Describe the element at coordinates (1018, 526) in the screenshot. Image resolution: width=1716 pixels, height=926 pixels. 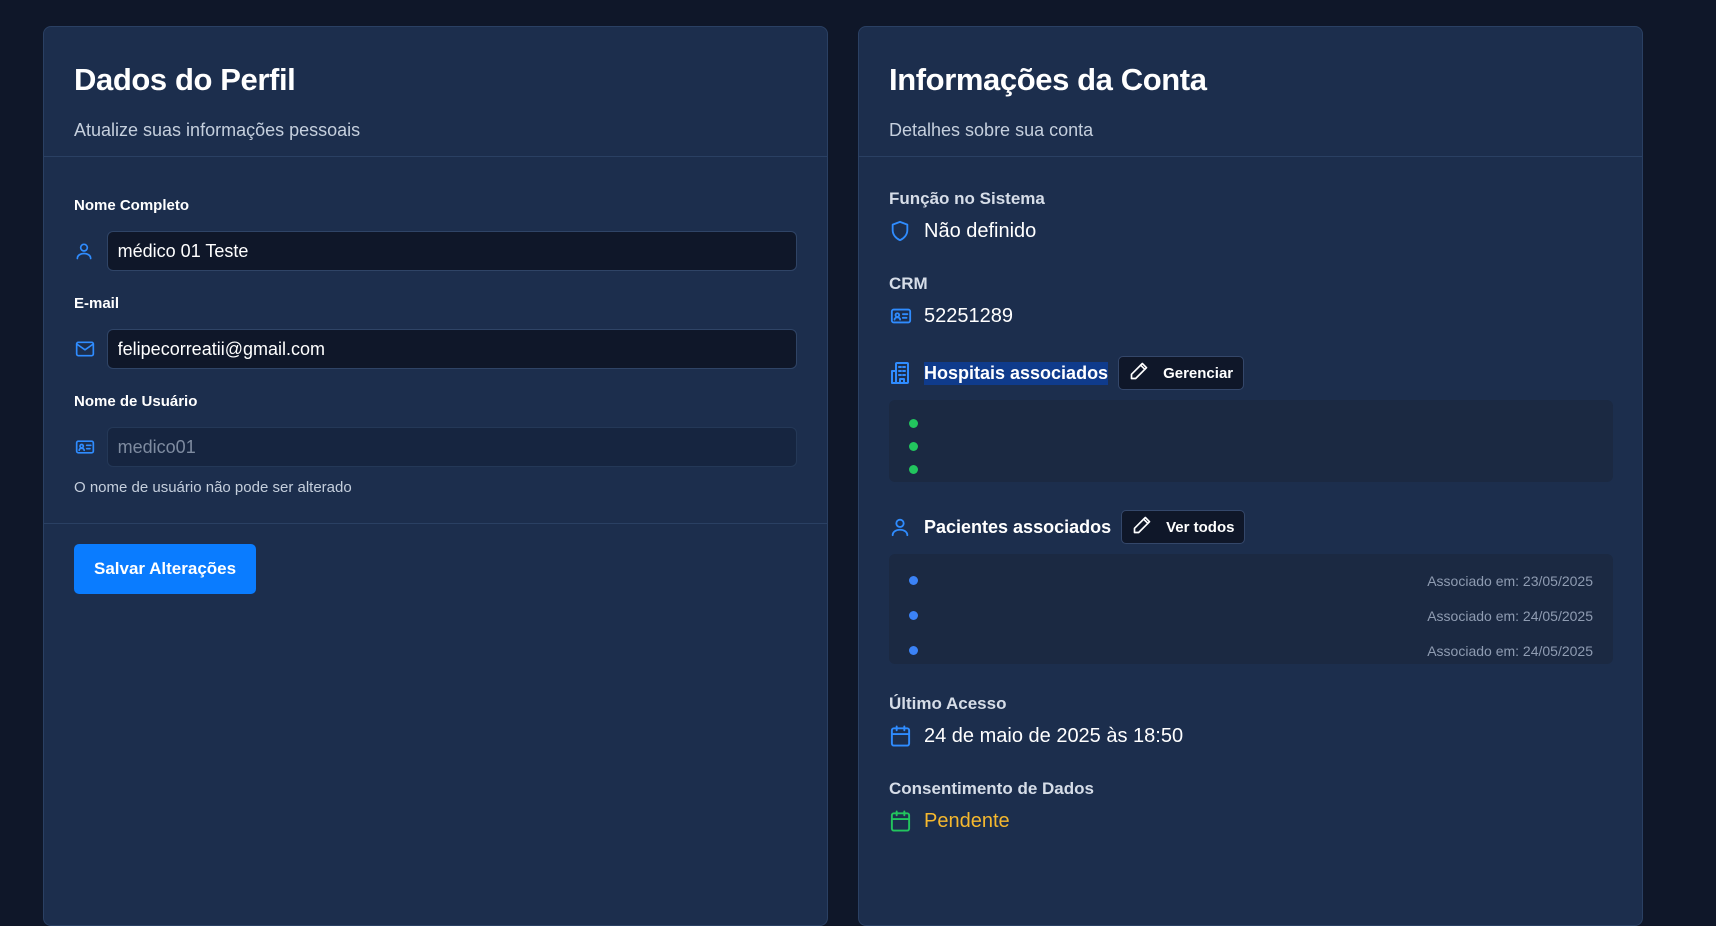
I see `patients-label: Pacientes associados` at that location.